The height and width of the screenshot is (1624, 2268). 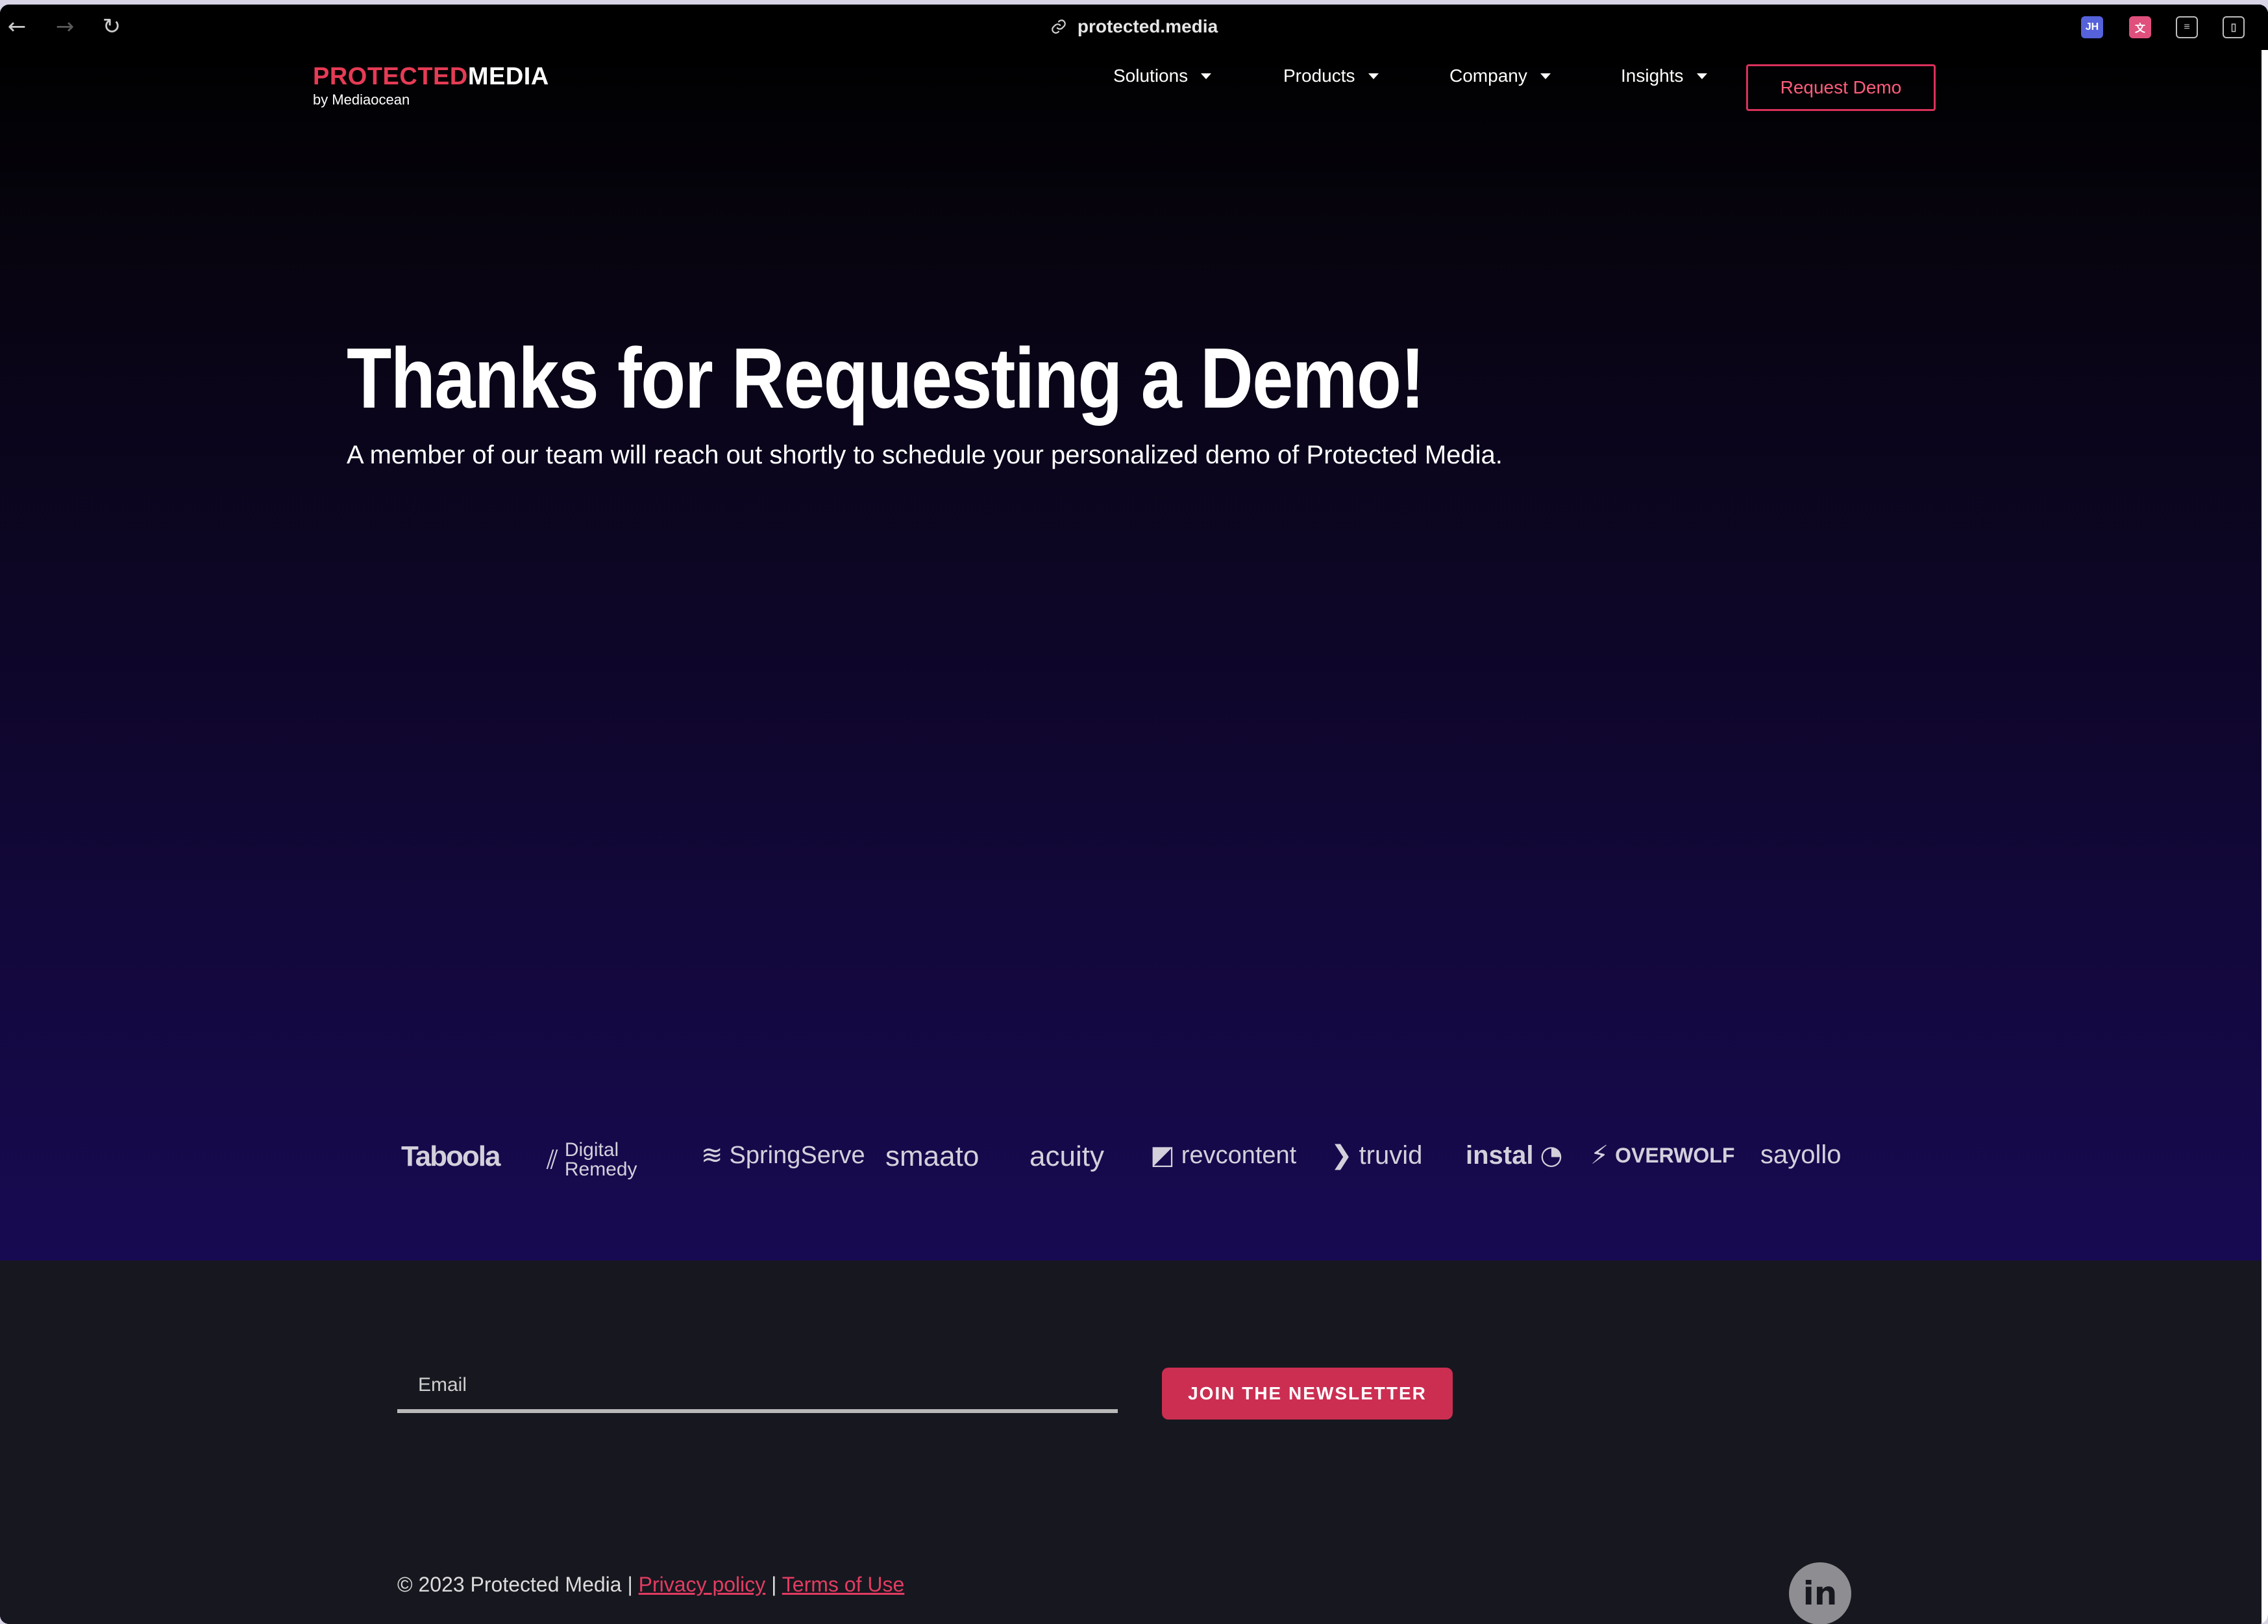 What do you see at coordinates (1841, 87) in the screenshot?
I see `request-demo-button: Request Demo` at bounding box center [1841, 87].